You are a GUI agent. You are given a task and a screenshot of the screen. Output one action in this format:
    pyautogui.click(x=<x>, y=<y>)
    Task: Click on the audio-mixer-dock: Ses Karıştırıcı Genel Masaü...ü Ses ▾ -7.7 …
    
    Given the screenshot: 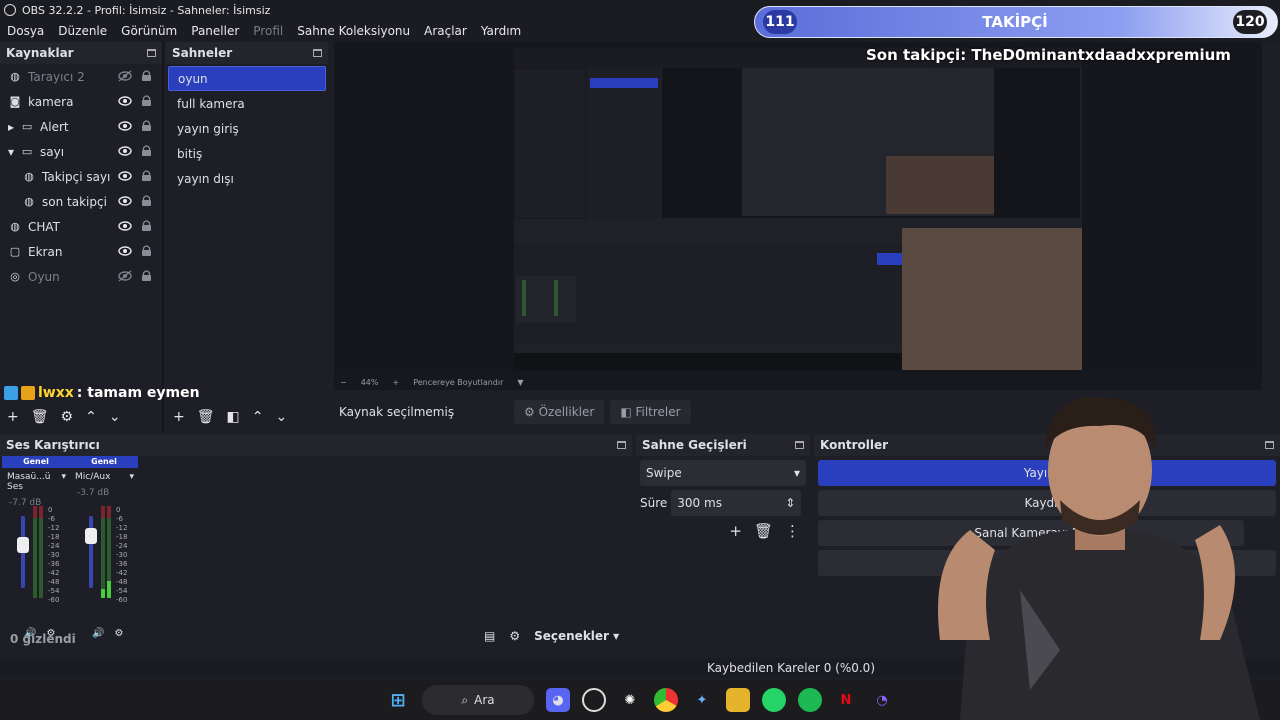 What is the action you would take?
    pyautogui.click(x=316, y=543)
    